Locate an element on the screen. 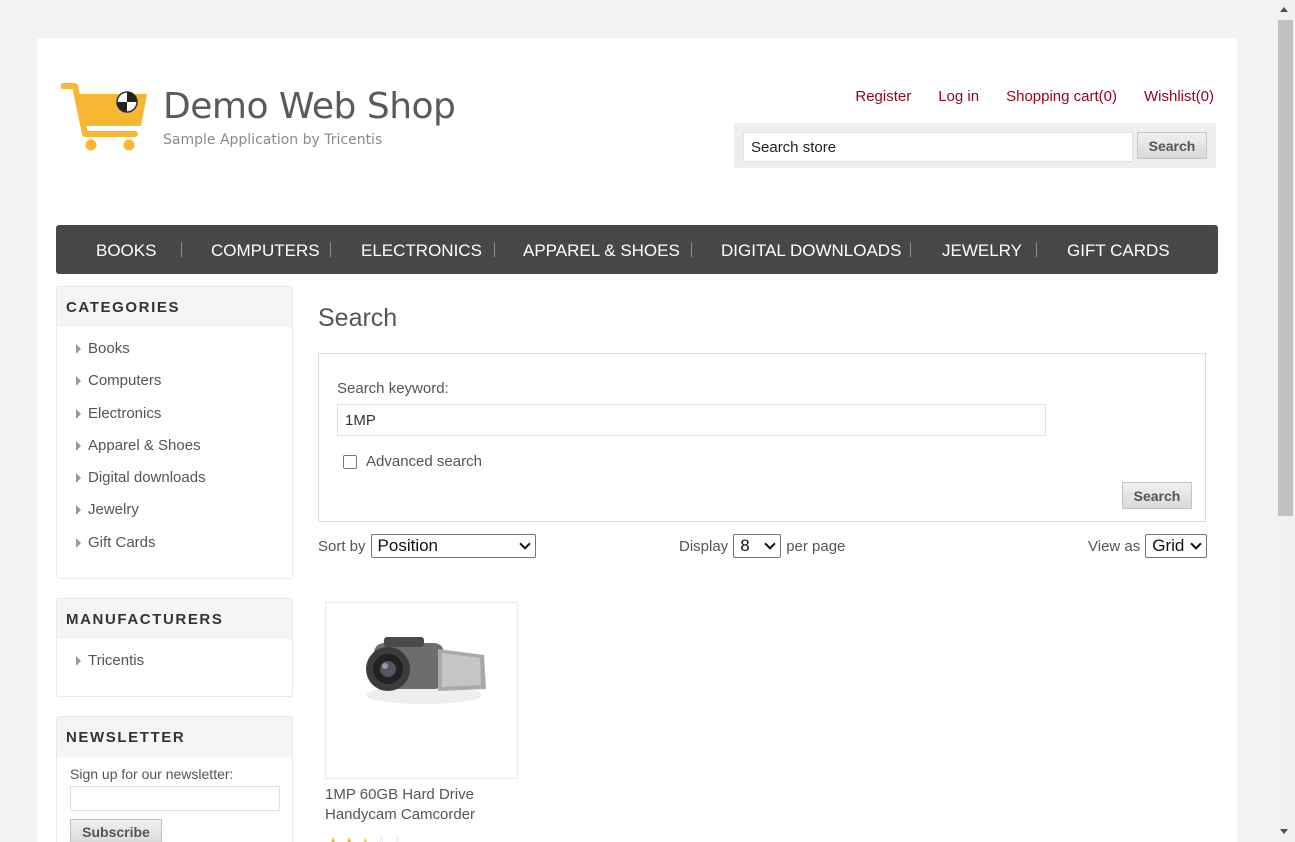 Image resolution: width=1295 pixels, height=842 pixels. page-size-select: 8 is located at coordinates (757, 546).